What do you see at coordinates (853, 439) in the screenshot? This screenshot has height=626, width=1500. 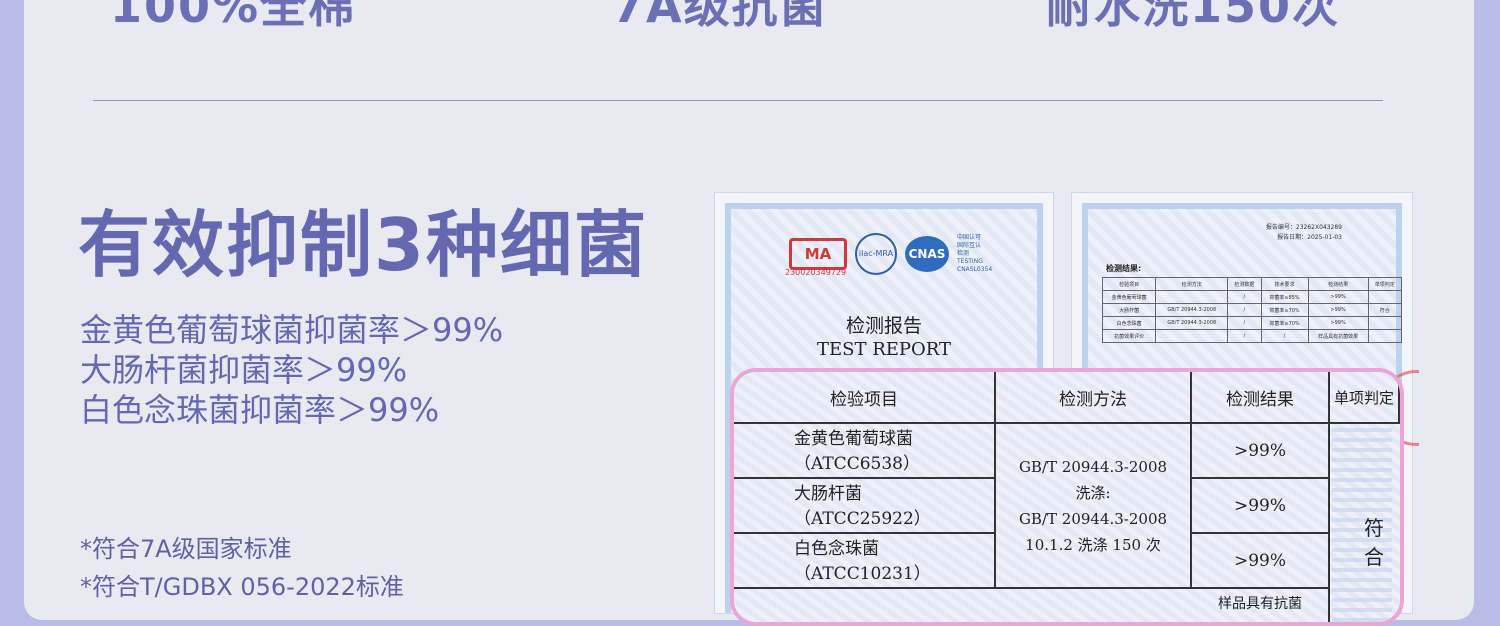 I see `zoom-item-name: 金黄色葡萄球菌` at bounding box center [853, 439].